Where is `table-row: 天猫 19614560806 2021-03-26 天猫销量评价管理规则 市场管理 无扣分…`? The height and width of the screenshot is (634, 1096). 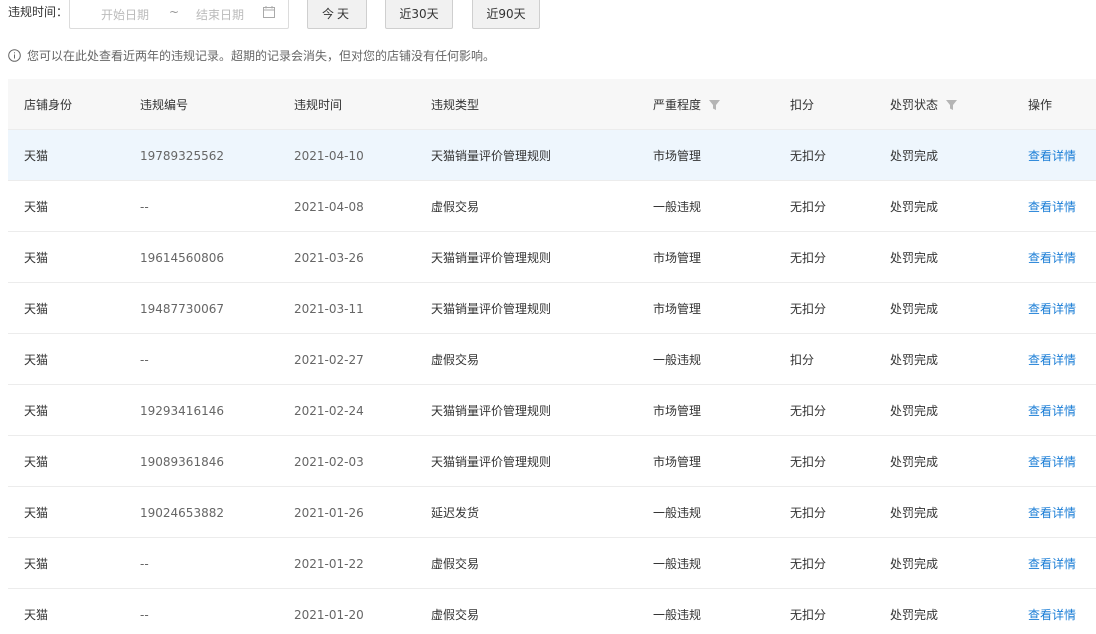 table-row: 天猫 19614560806 2021-03-26 天猫销量评价管理规则 市场管理 无扣分… is located at coordinates (552, 257).